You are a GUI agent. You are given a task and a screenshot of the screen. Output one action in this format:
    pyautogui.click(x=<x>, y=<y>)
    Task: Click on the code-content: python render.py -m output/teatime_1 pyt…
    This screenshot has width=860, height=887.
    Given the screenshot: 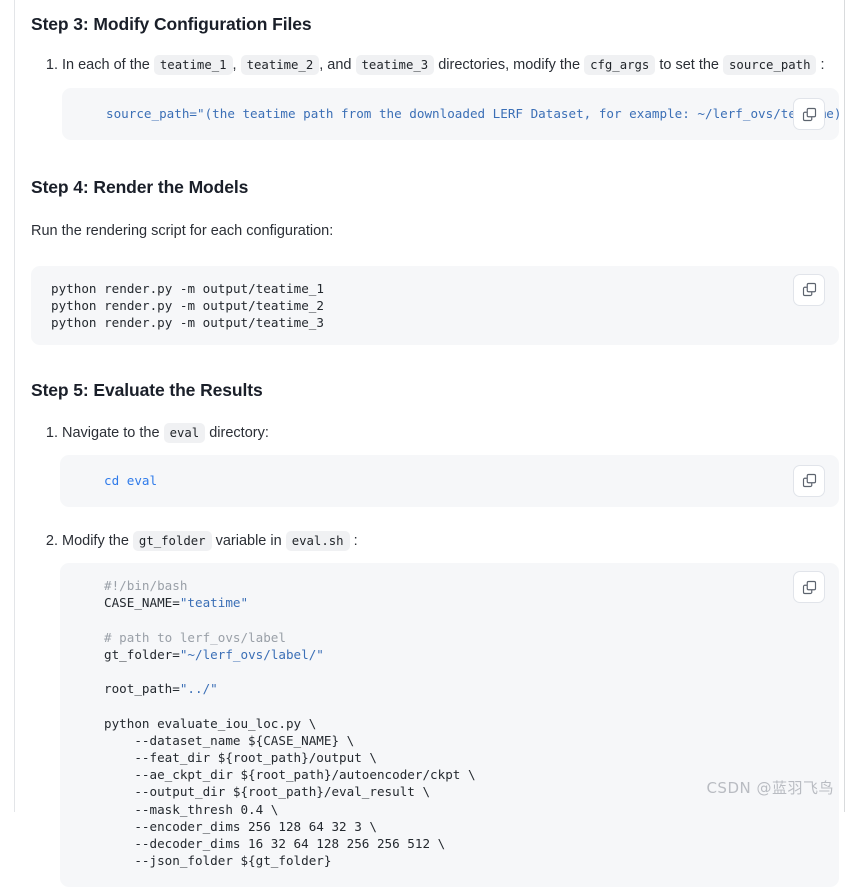 What is the action you would take?
    pyautogui.click(x=445, y=306)
    